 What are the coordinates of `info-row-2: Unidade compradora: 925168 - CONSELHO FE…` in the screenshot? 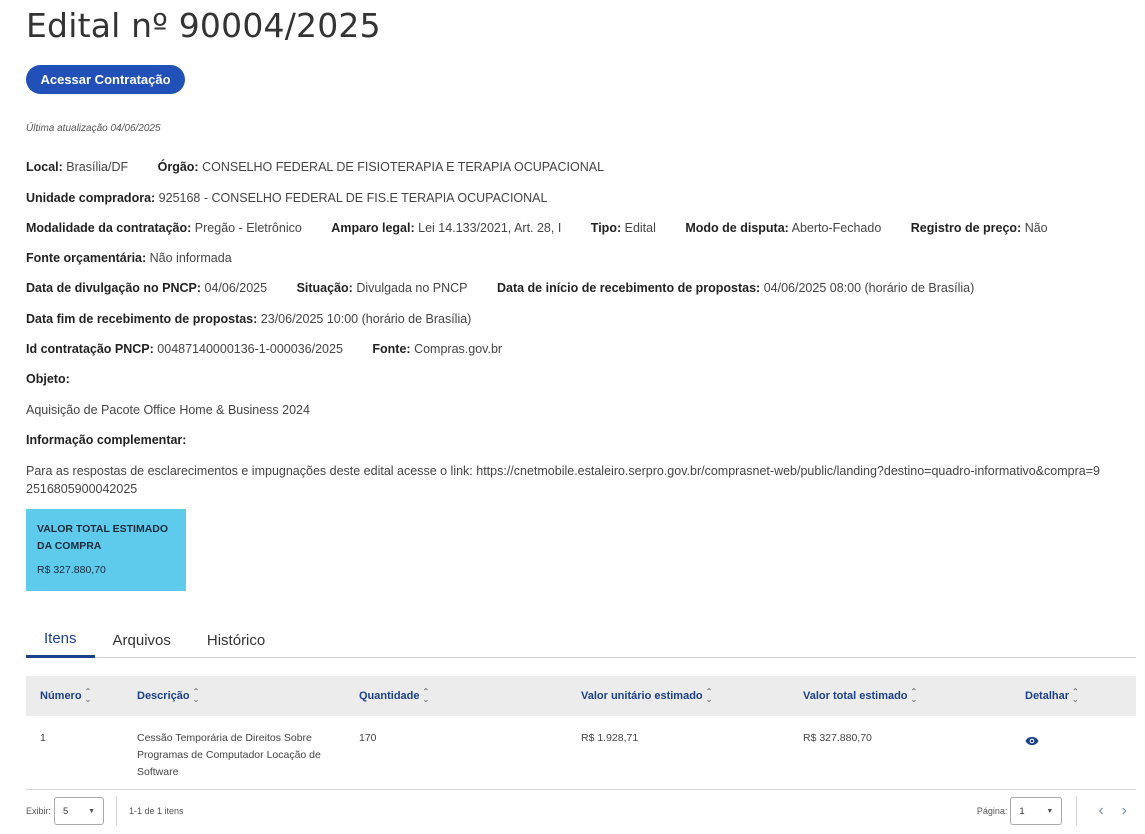 It's located at (299, 198).